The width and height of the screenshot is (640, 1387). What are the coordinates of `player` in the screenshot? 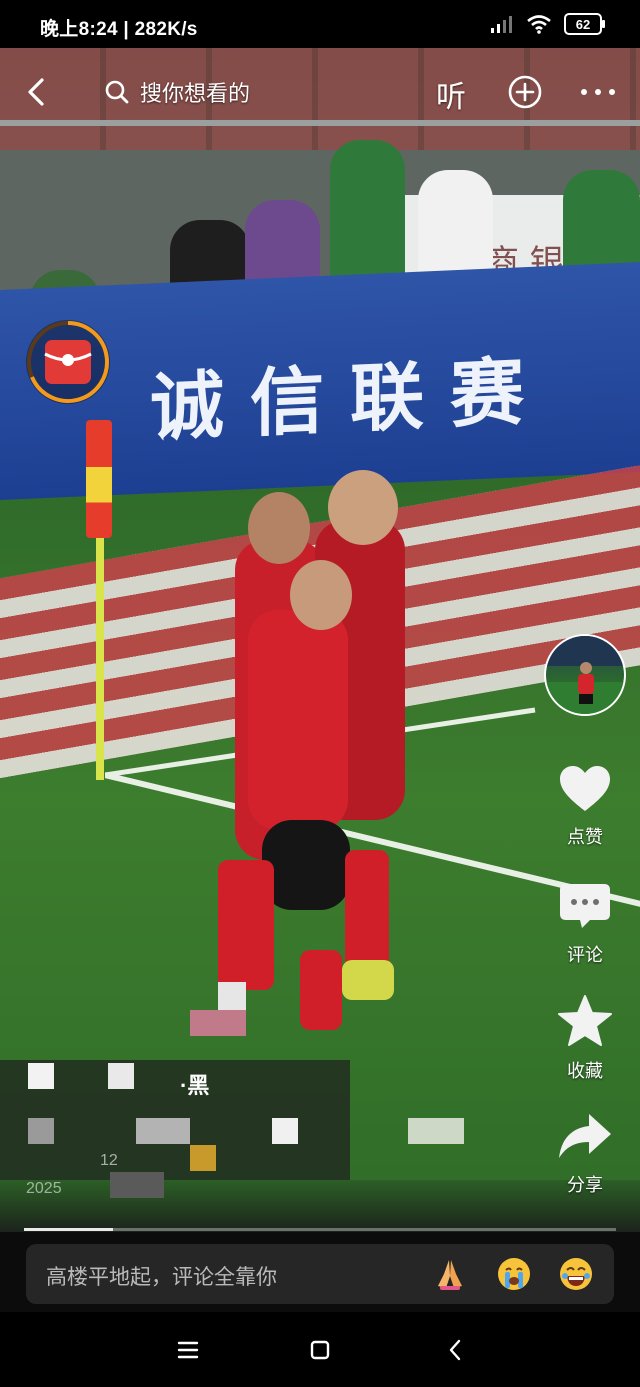 It's located at (298, 720).